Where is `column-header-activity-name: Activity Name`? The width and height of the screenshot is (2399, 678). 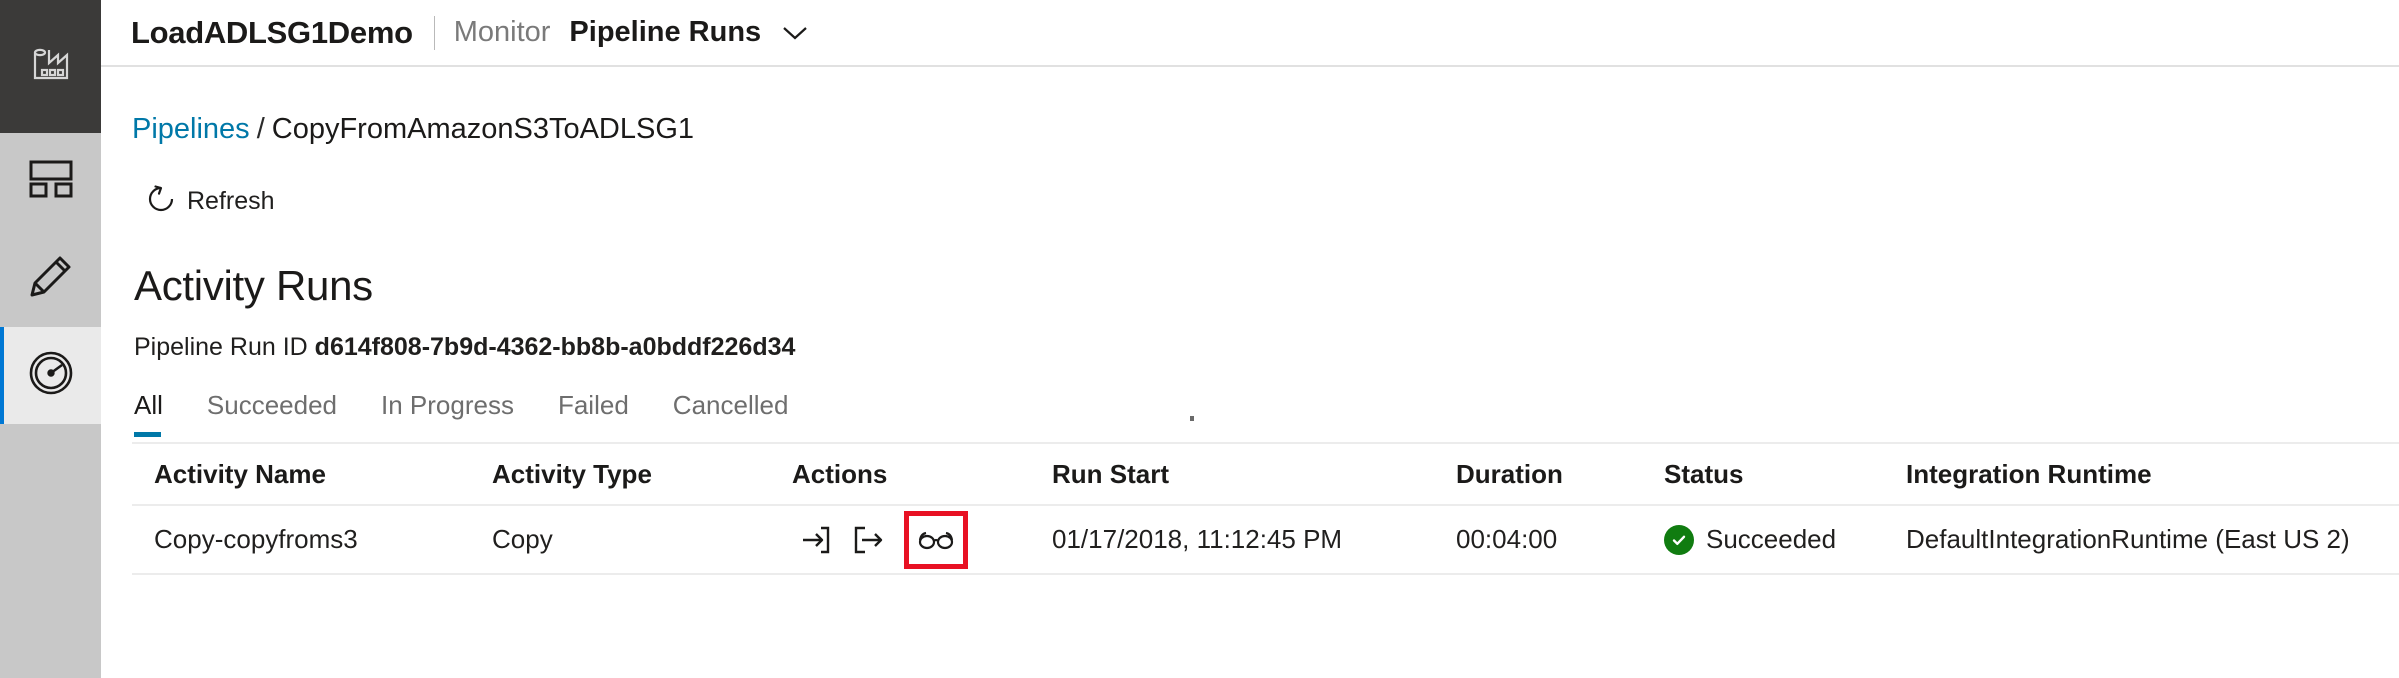
column-header-activity-name: Activity Name is located at coordinates (312, 474).